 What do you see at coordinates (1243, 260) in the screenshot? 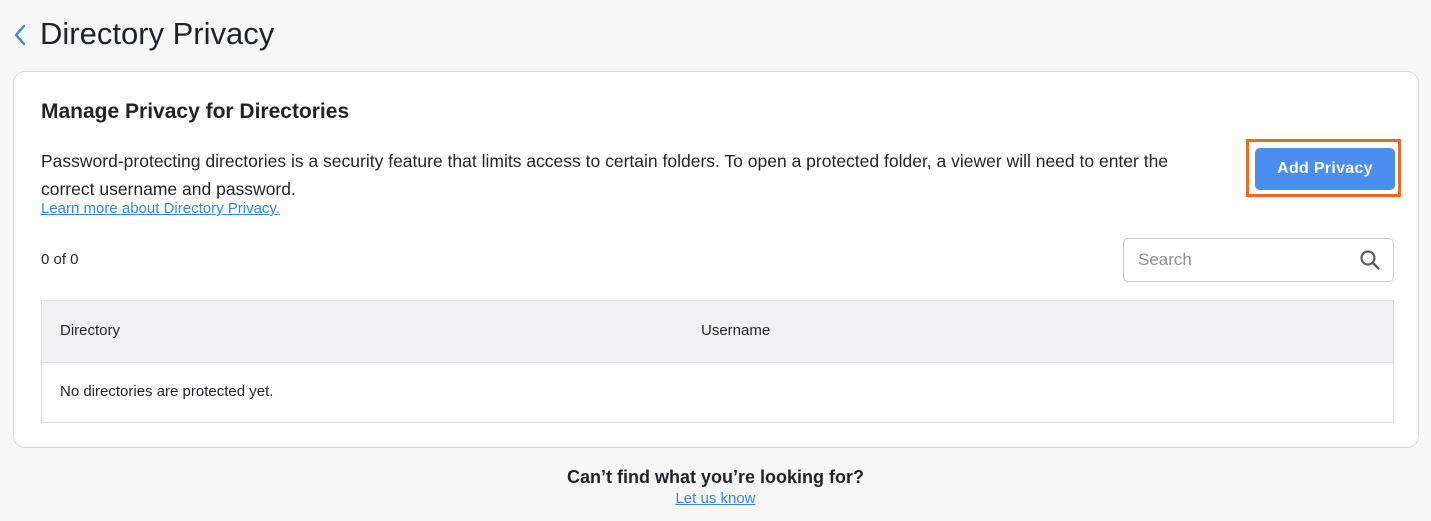
I see `search-input` at bounding box center [1243, 260].